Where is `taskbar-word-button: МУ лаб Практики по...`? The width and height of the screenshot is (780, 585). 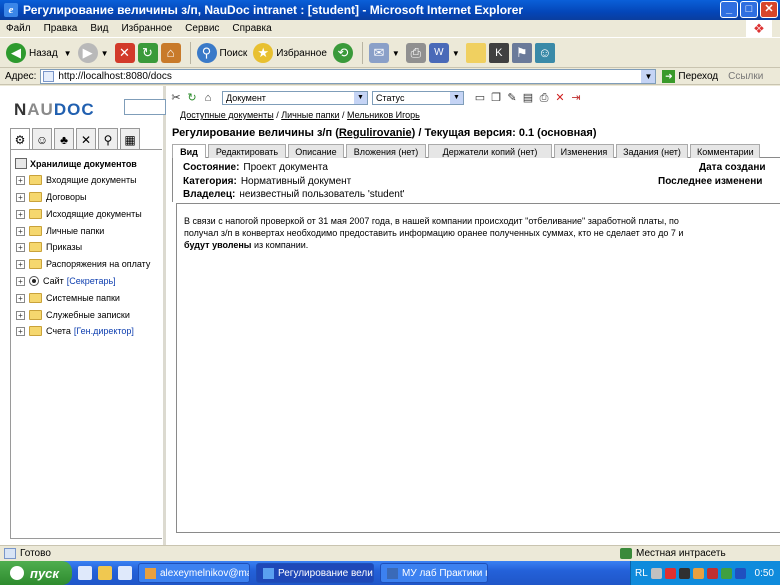
taskbar-word-button: МУ лаб Практики по... is located at coordinates (434, 573).